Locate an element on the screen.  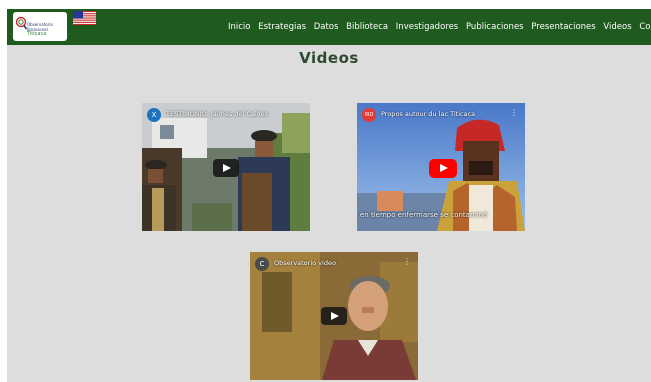
video-title: Propos autour du lac Titicaca is located at coordinates (428, 114).